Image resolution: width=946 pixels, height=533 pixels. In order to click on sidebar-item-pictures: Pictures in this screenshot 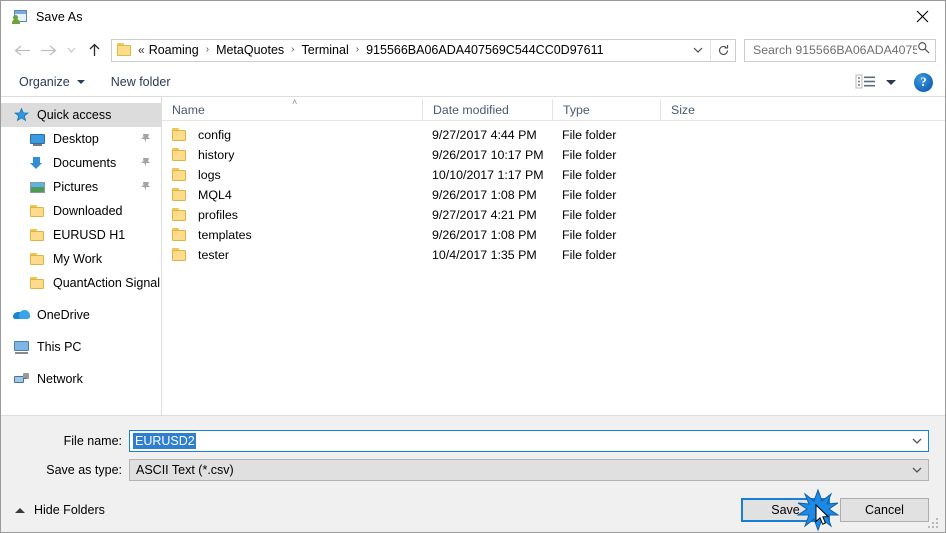, I will do `click(81, 187)`.